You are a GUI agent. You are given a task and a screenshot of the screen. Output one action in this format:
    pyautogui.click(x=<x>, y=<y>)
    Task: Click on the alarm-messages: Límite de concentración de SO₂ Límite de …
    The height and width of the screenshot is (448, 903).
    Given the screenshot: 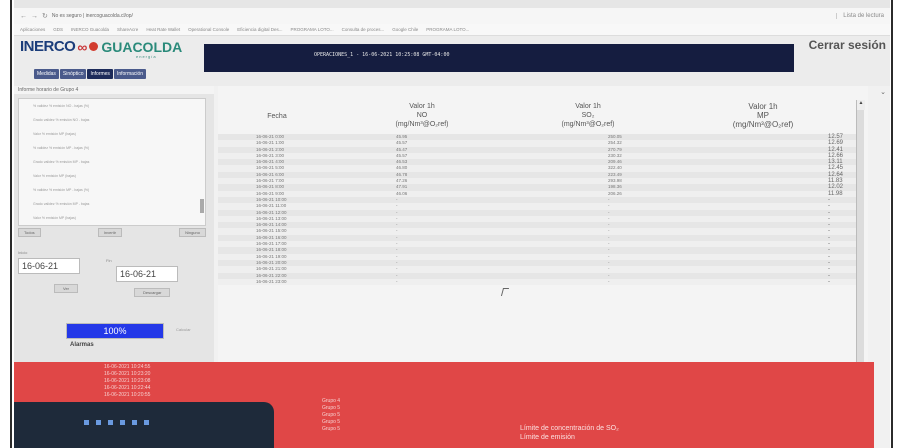 What is the action you would take?
    pyautogui.click(x=569, y=433)
    